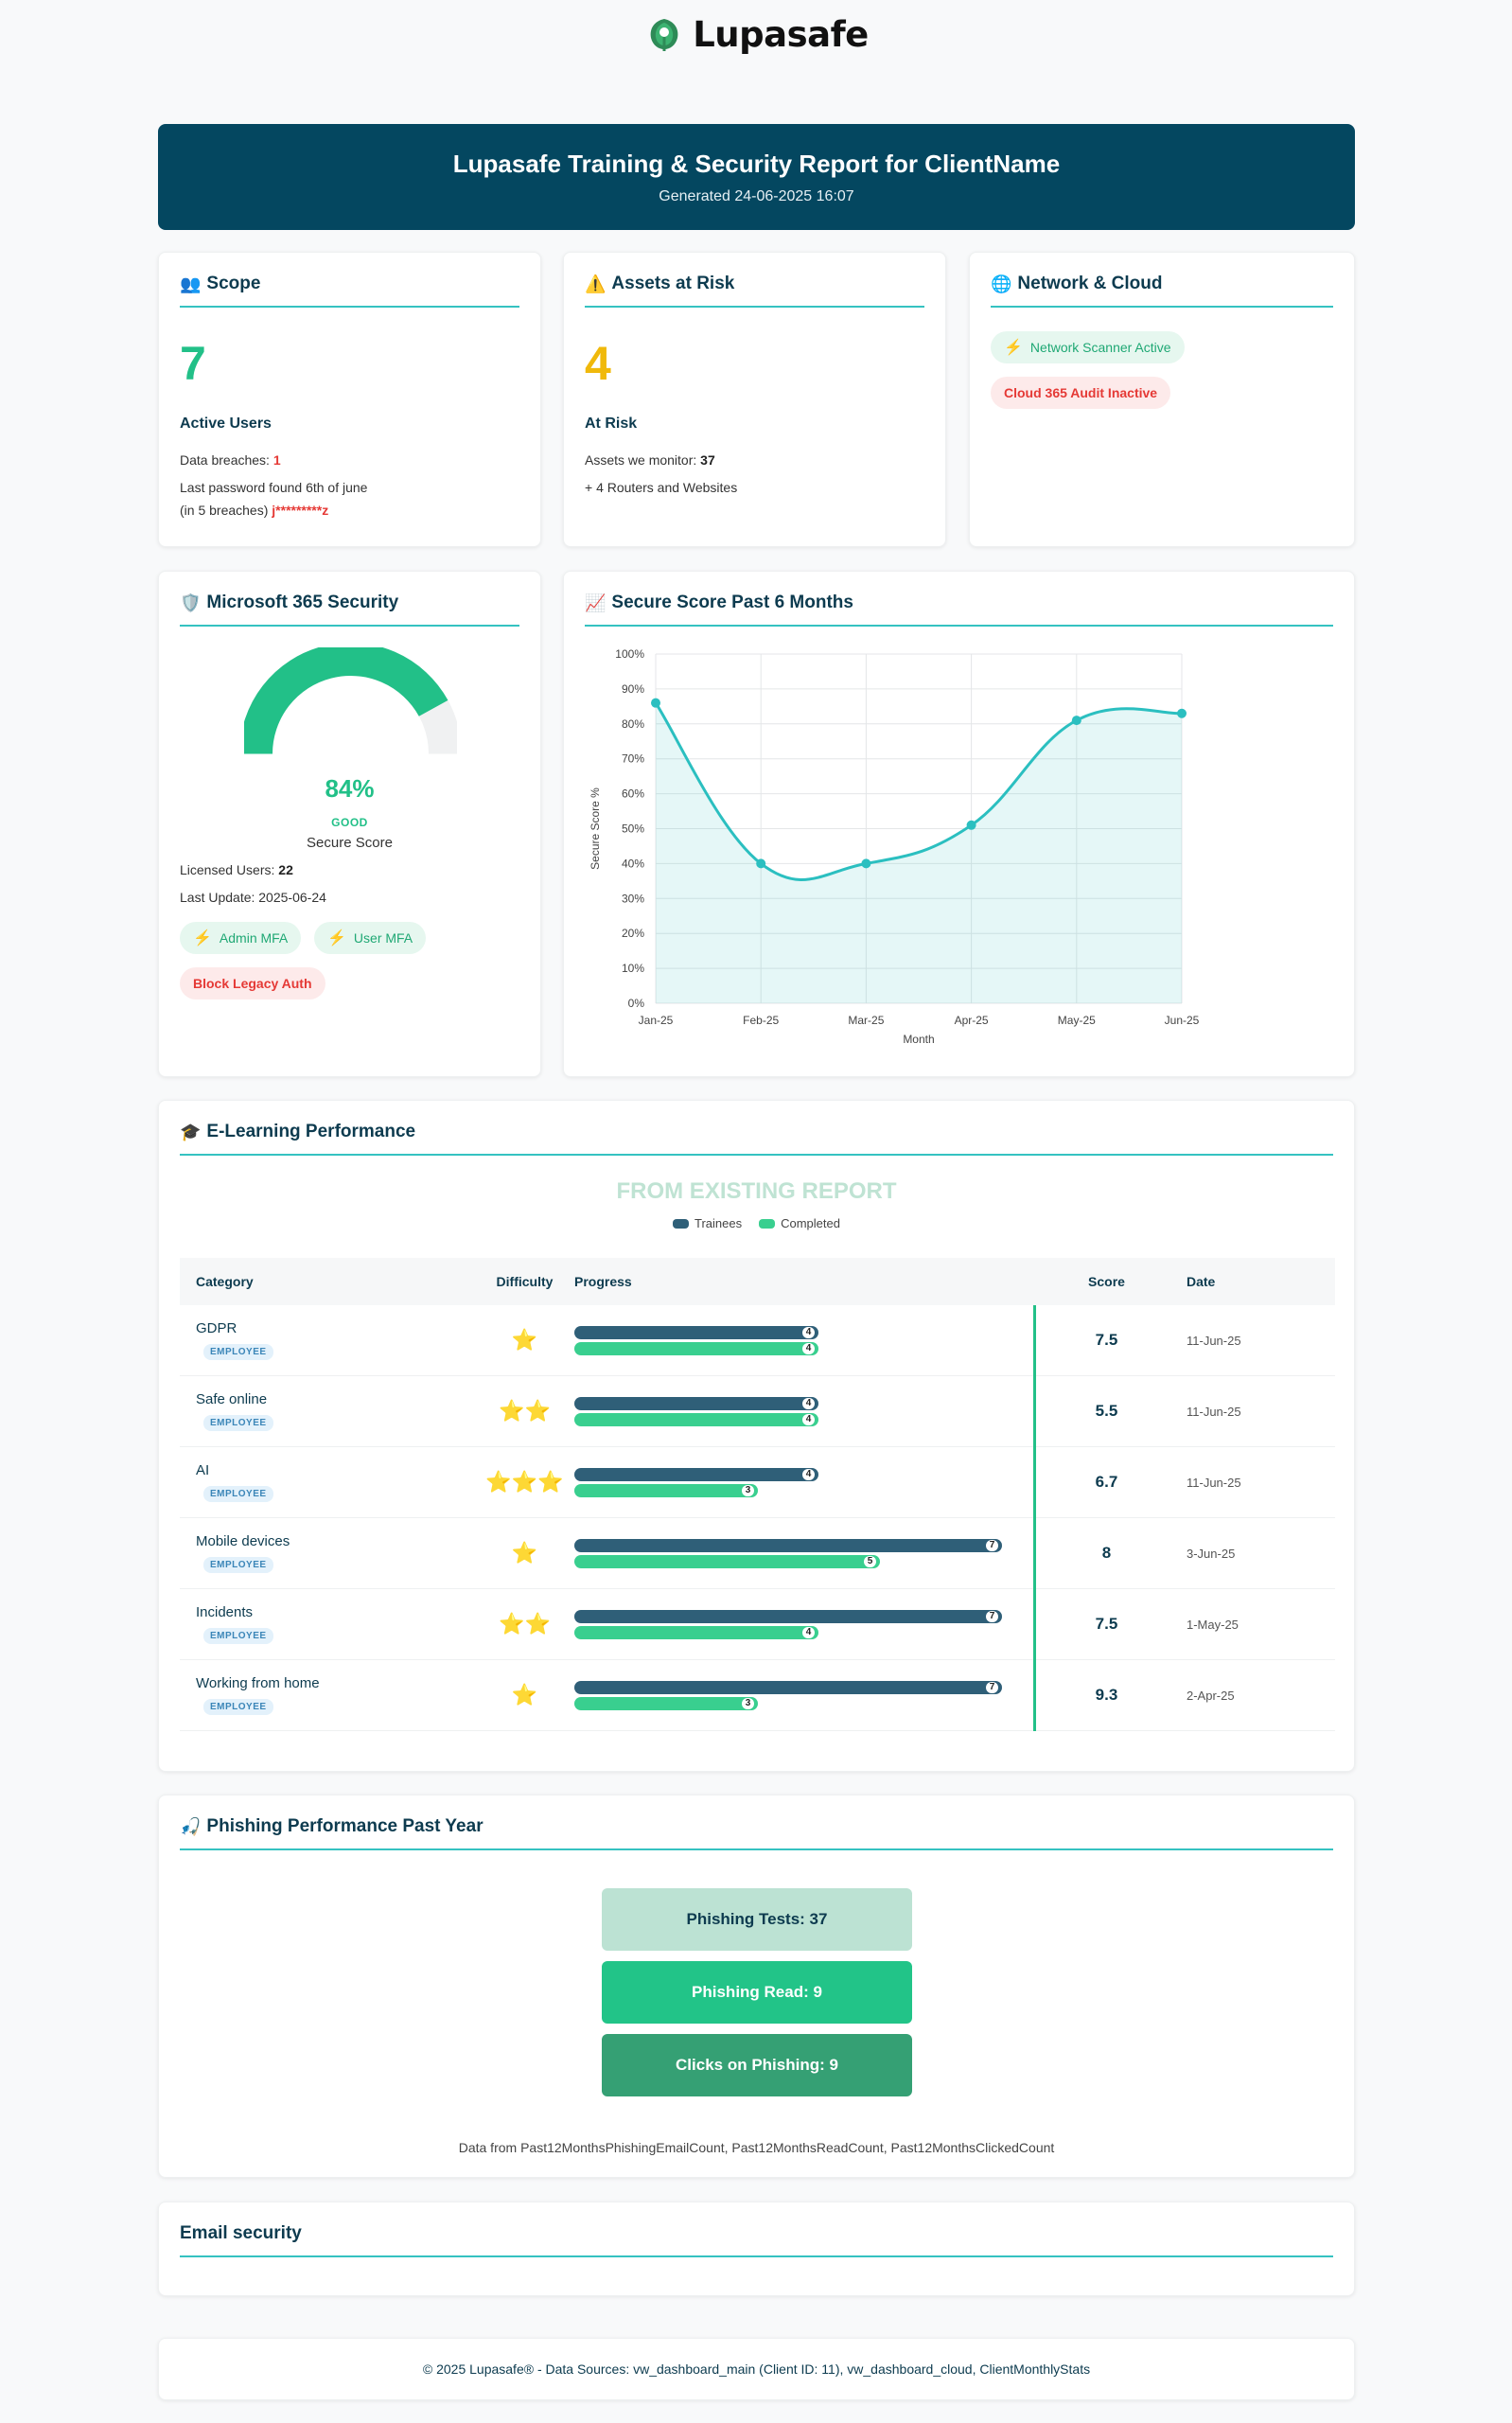 This screenshot has width=1512, height=2423. Describe the element at coordinates (630, 654) in the screenshot. I see `y-tick-label: 100%` at that location.